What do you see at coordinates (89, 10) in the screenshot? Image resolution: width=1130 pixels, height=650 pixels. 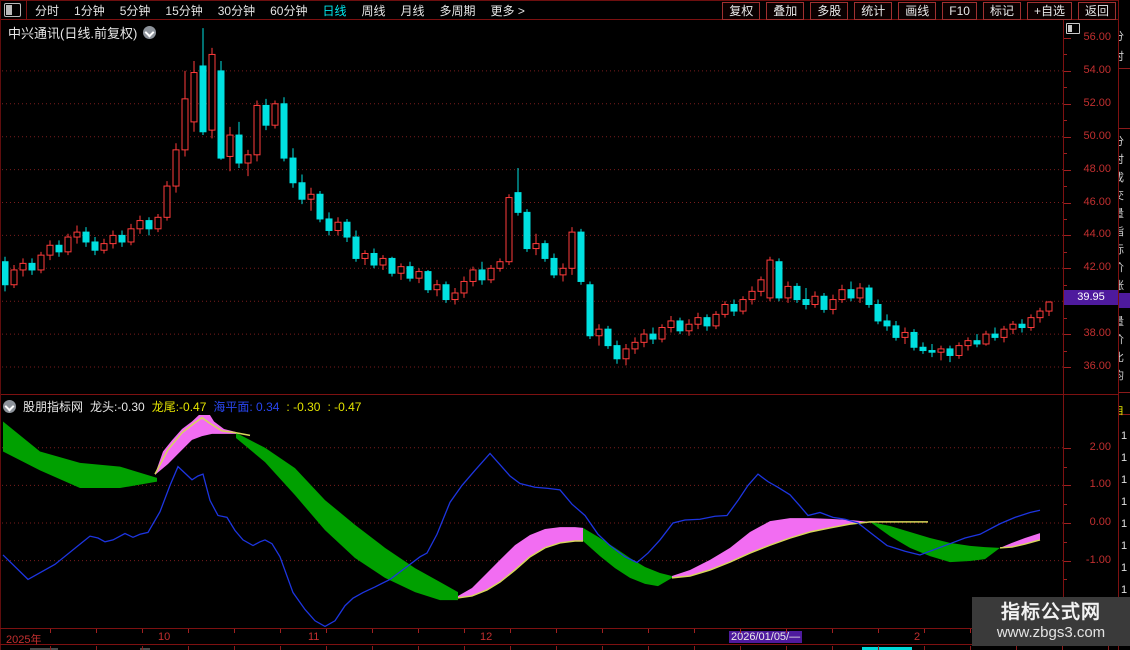 I see `period-tab-1分钟: 1分钟` at bounding box center [89, 10].